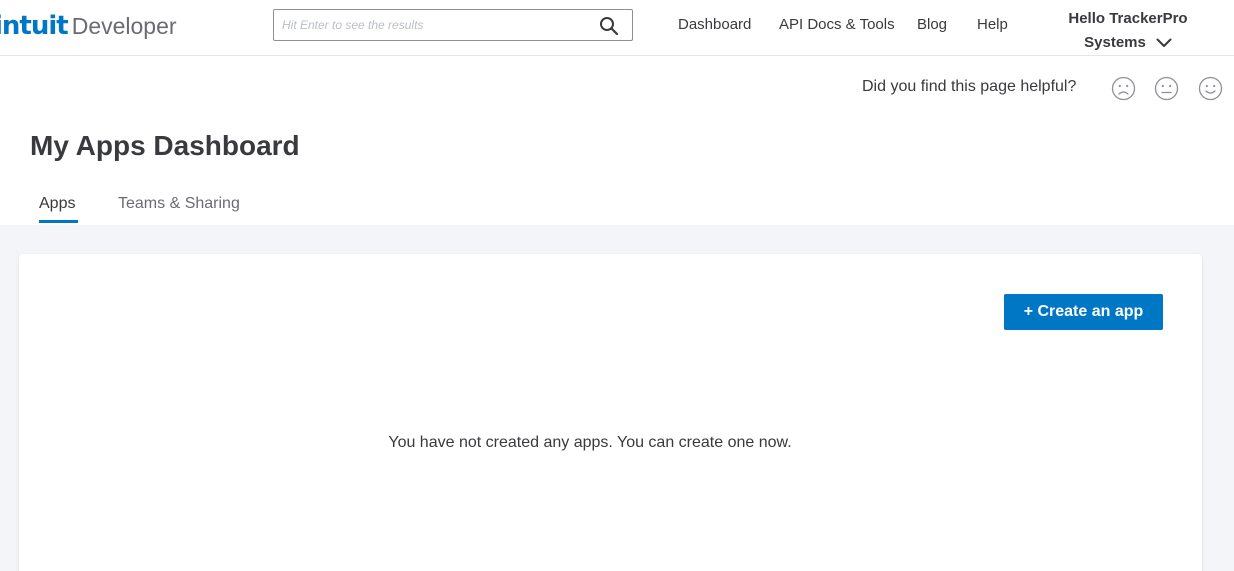  I want to click on intuit-developer-logo: intuit Developer, so click(88, 28).